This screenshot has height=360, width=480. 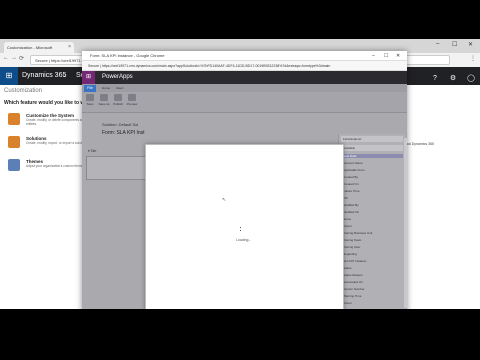 I want to click on back-icon: ←, so click(x=6, y=58).